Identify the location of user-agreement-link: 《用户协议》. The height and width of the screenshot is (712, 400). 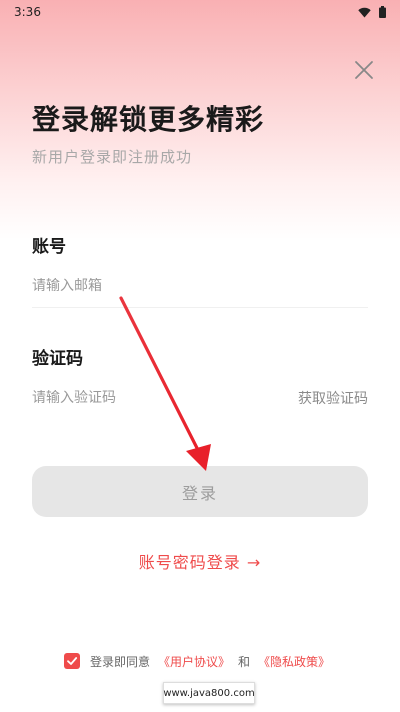
(194, 661).